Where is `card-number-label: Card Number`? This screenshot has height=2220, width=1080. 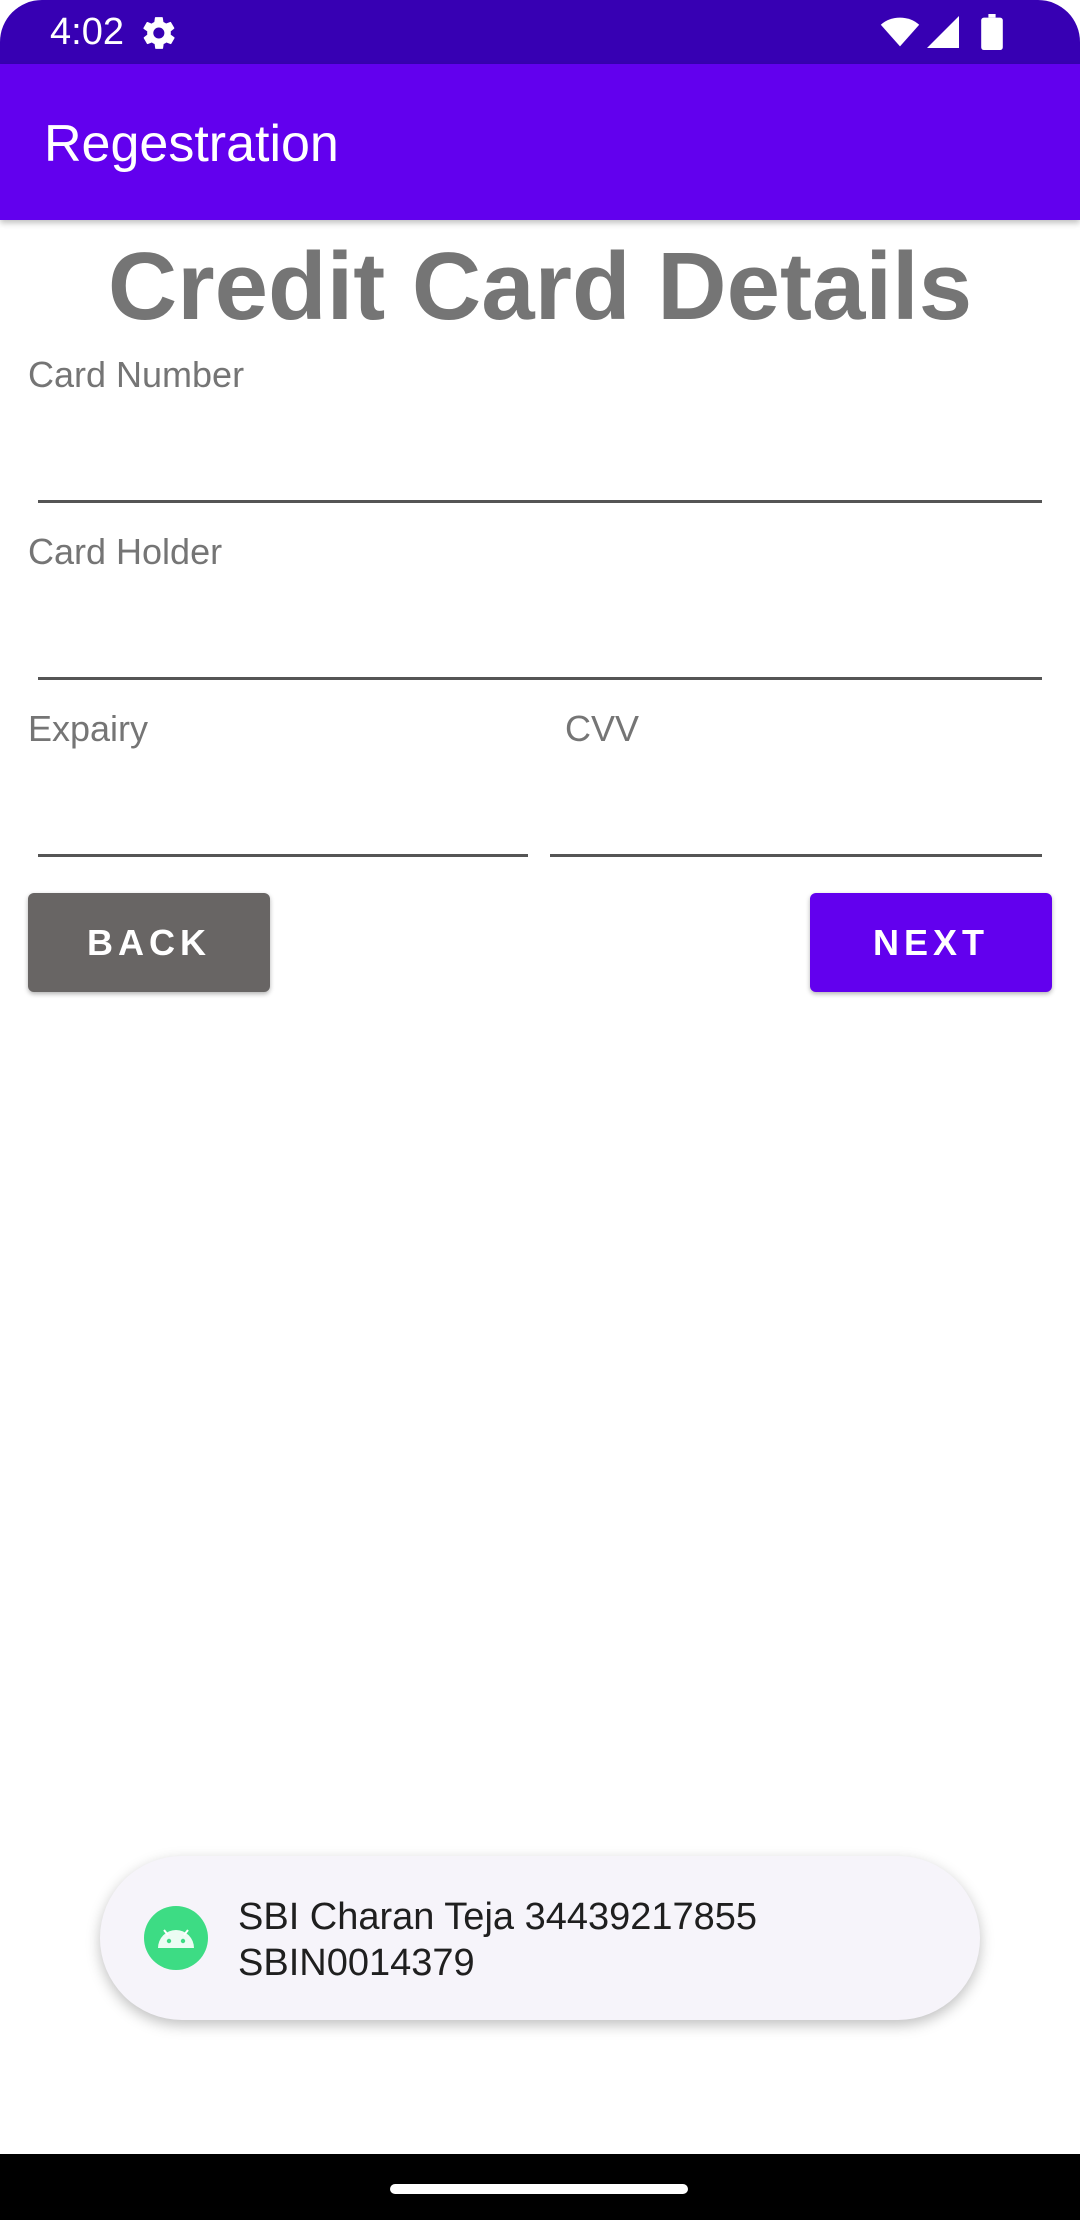 card-number-label: Card Number is located at coordinates (136, 374).